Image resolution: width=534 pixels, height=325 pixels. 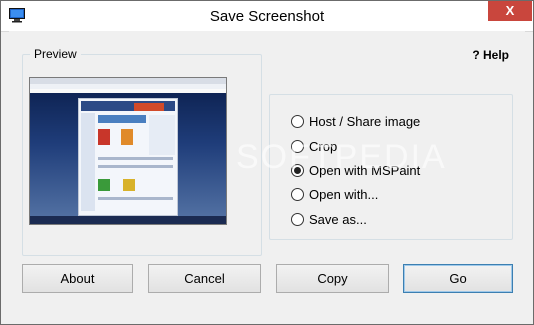 What do you see at coordinates (297, 170) in the screenshot?
I see `radio-selected-icon` at bounding box center [297, 170].